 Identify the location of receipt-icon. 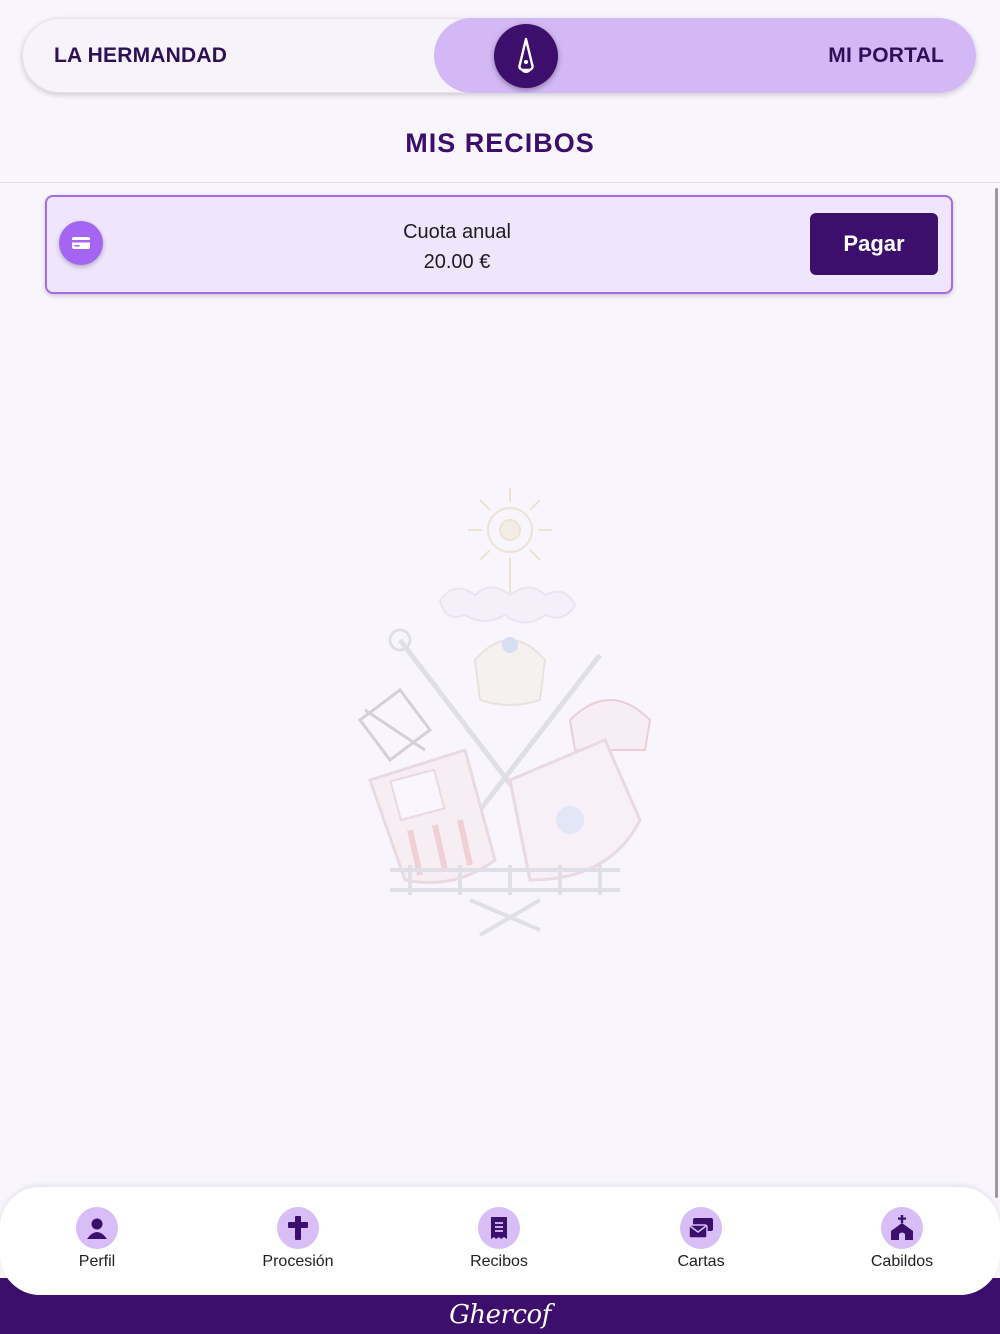
(499, 1228).